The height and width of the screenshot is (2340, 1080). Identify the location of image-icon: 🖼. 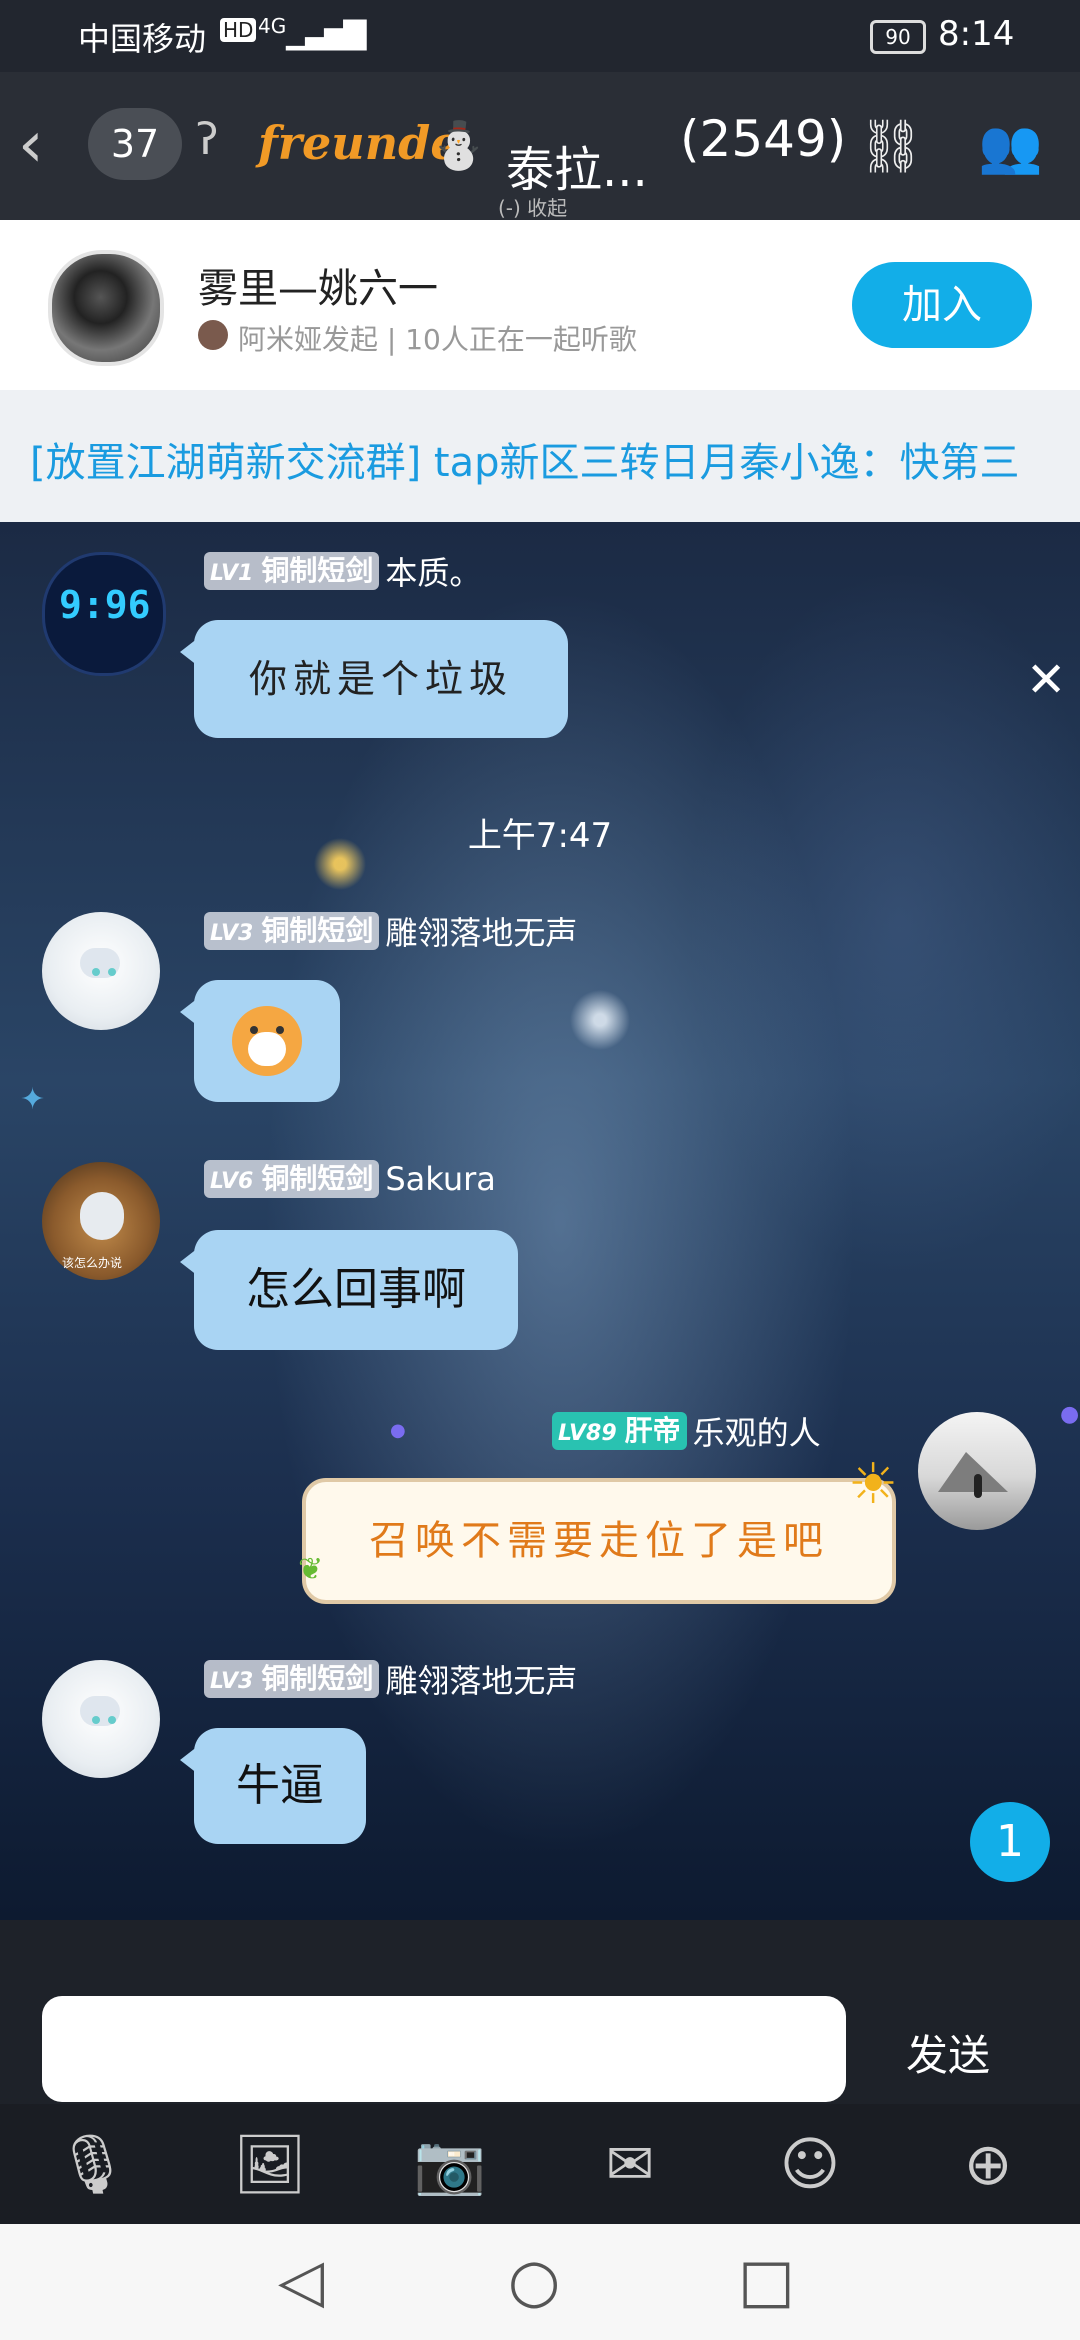
(270, 2164).